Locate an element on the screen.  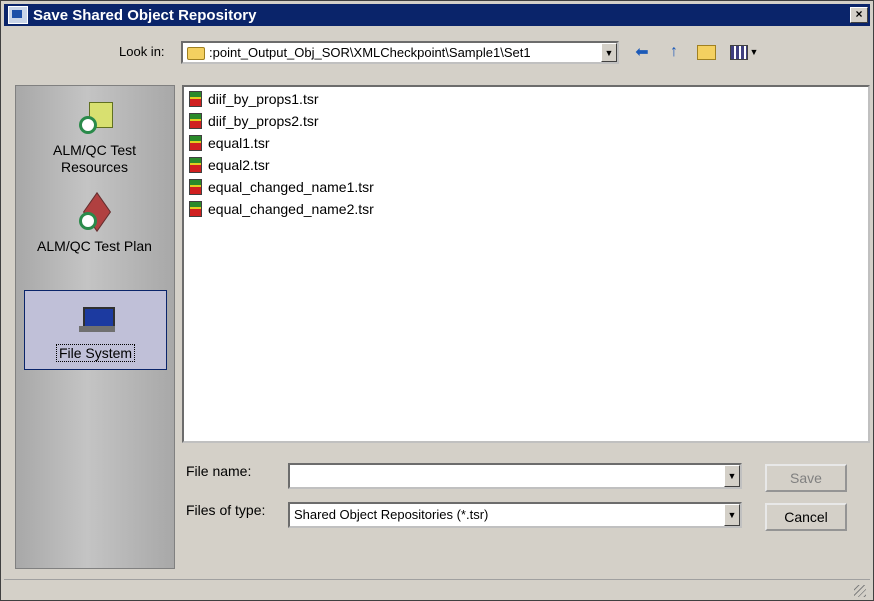
status-bar is located at coordinates (437, 589).